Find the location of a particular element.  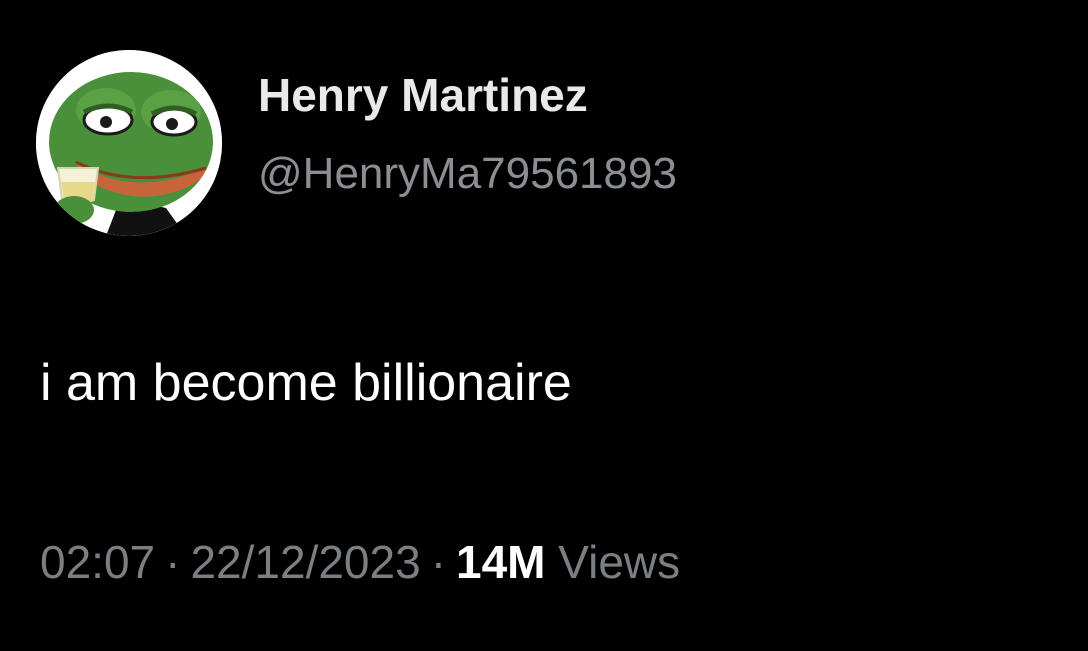

author-handle: @HenryMa79561893 is located at coordinates (467, 174).